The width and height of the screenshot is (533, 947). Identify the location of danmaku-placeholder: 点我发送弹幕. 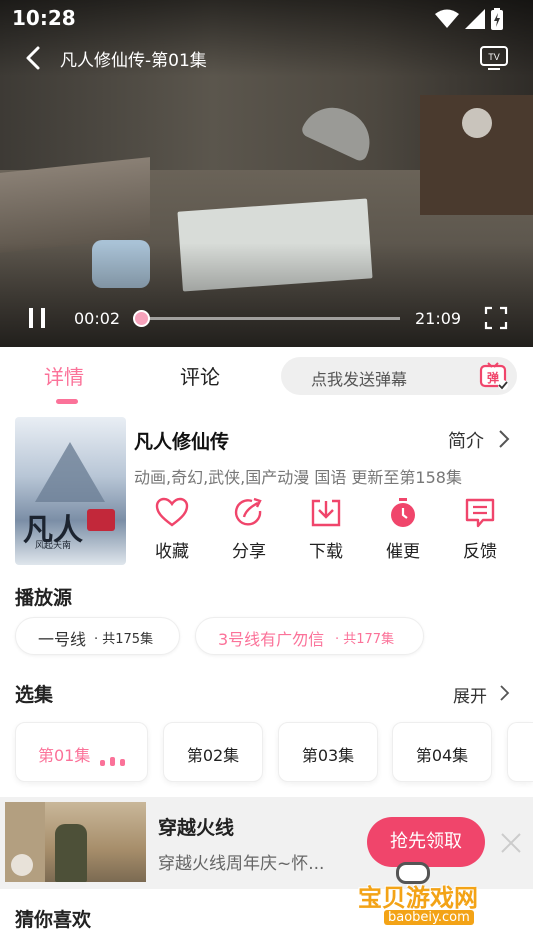
(359, 379).